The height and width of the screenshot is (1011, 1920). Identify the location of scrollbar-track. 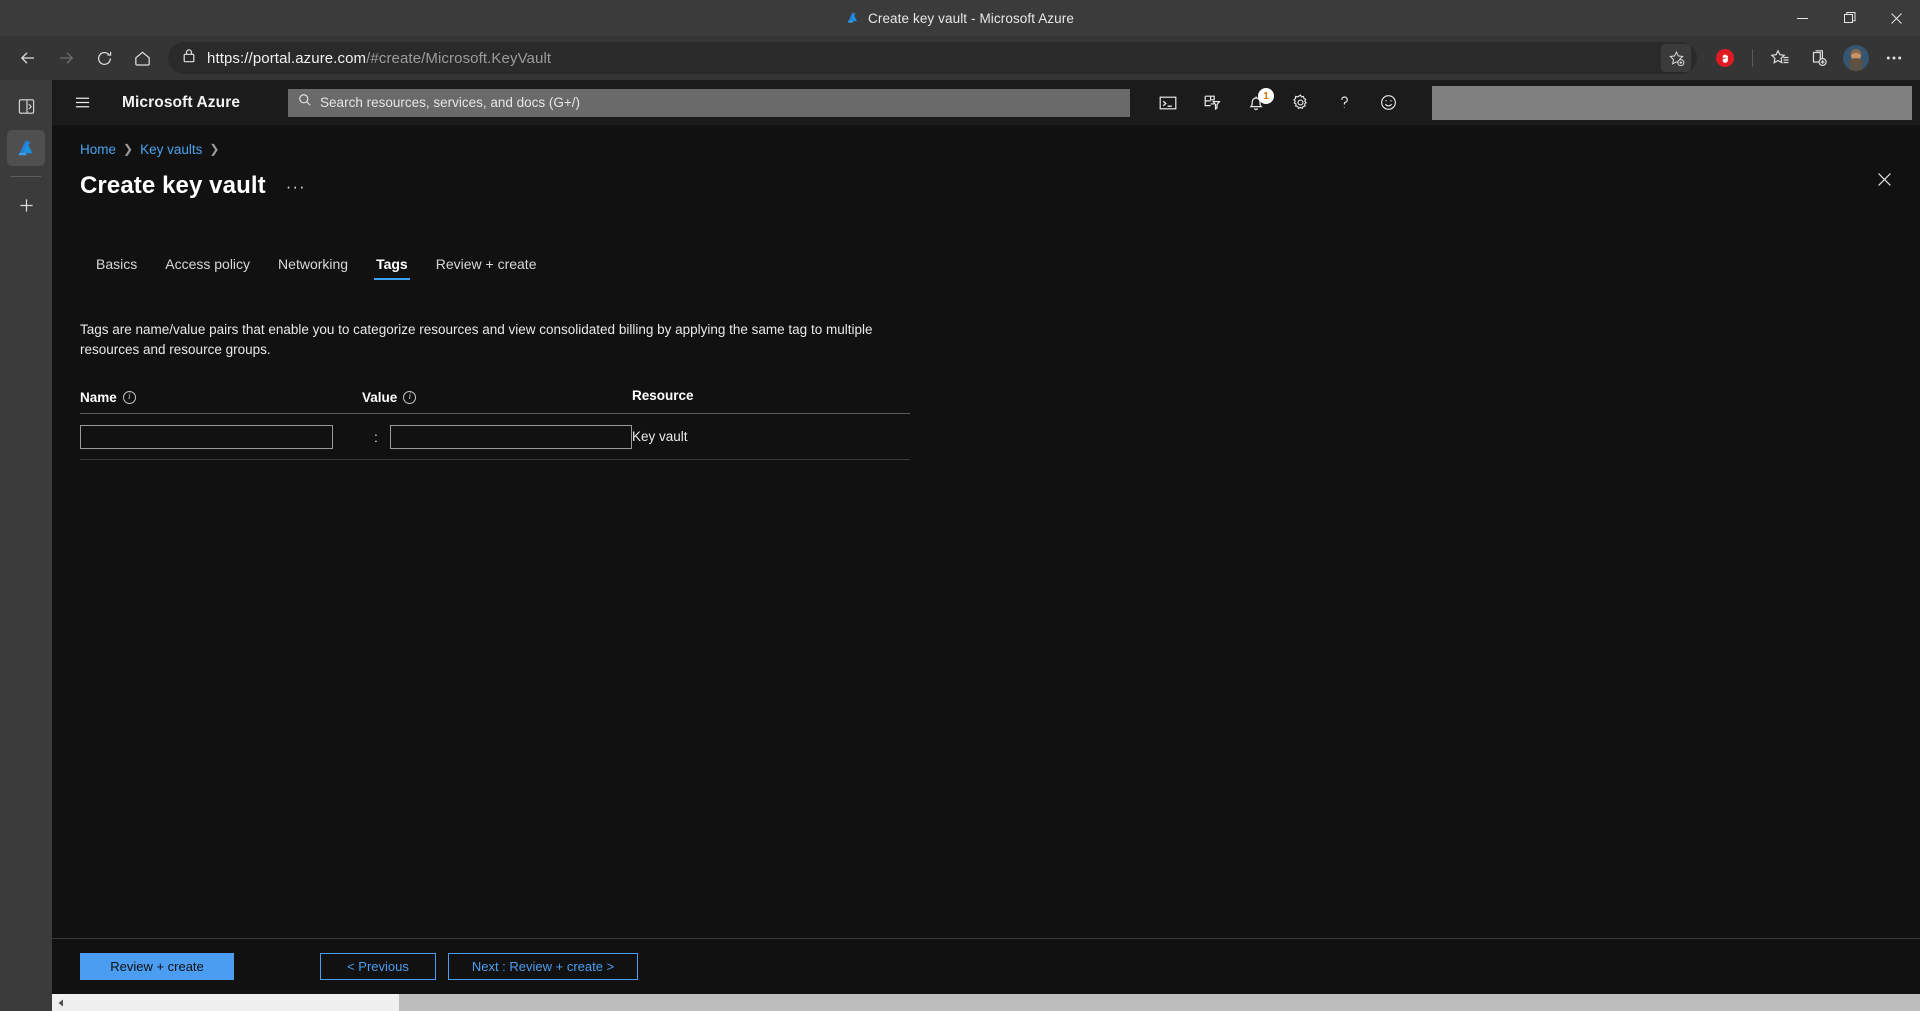
(994, 1002).